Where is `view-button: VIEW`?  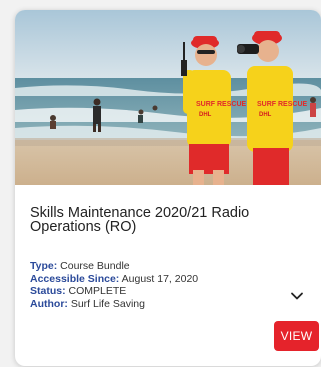 view-button: VIEW is located at coordinates (296, 336).